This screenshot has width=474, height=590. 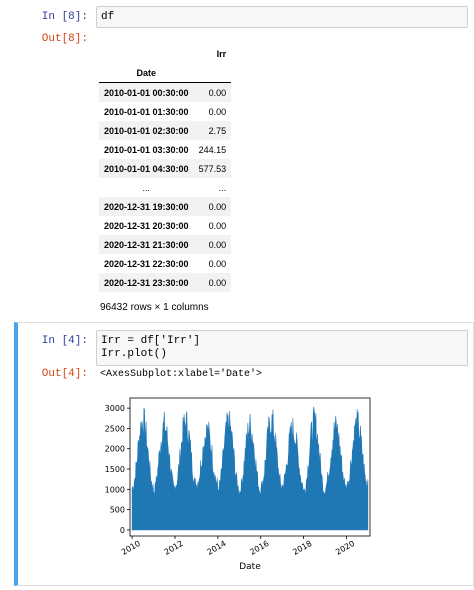 I want to click on header-row: Irr, so click(x=165, y=53).